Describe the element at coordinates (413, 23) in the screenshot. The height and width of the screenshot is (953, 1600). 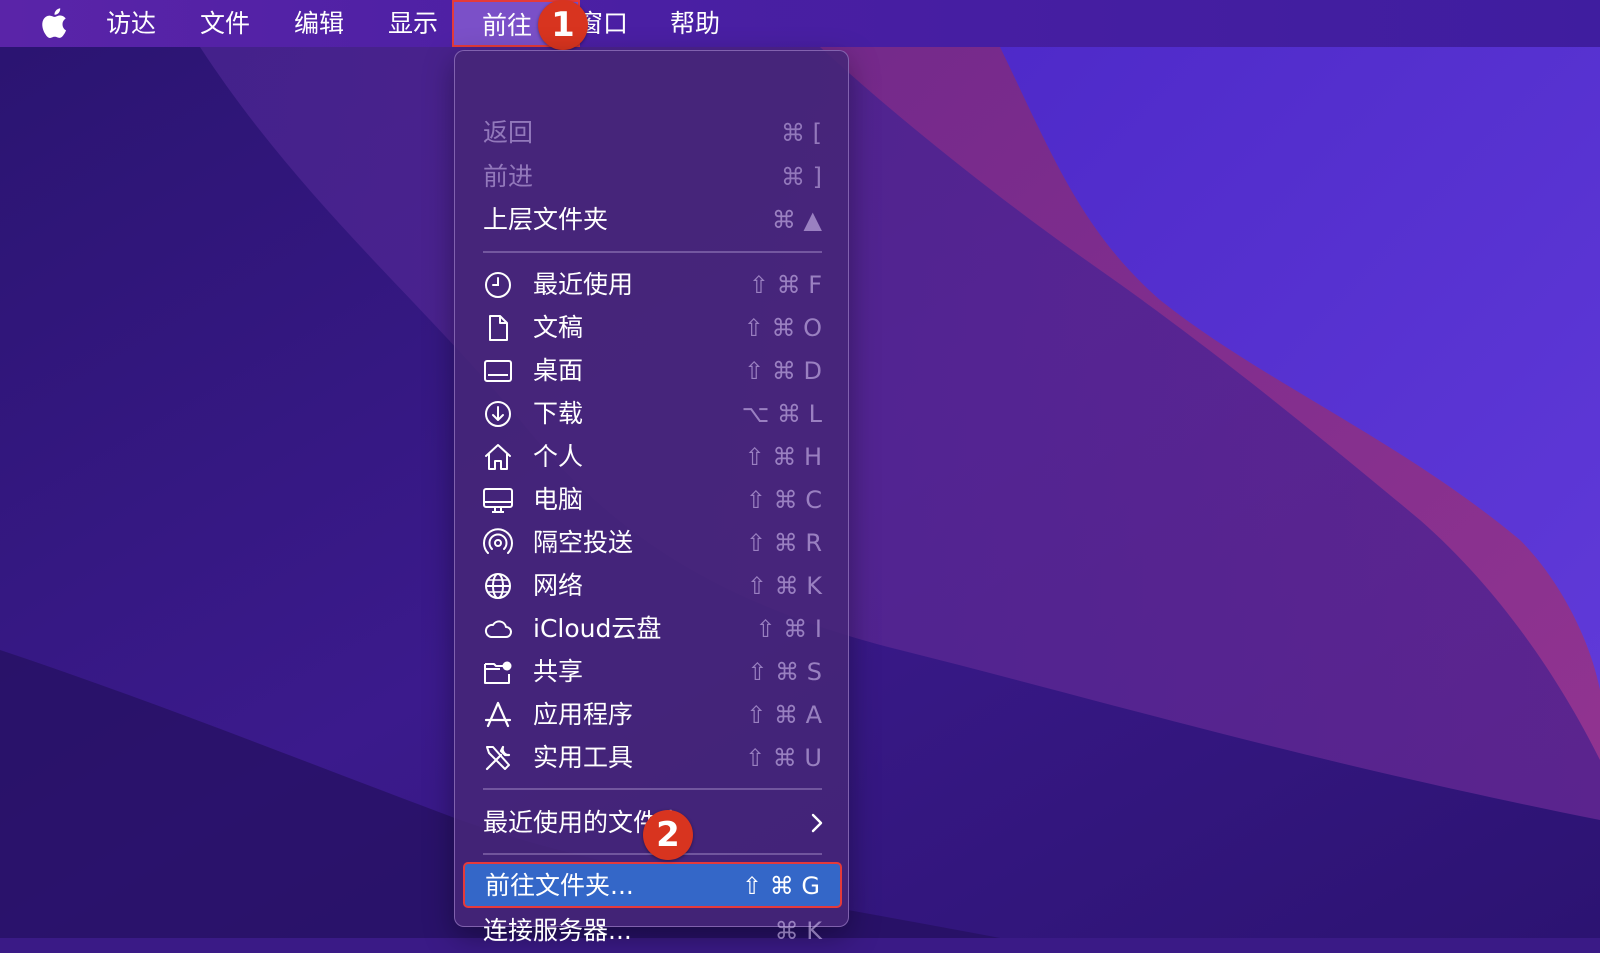
I see `menu-view: 显示` at that location.